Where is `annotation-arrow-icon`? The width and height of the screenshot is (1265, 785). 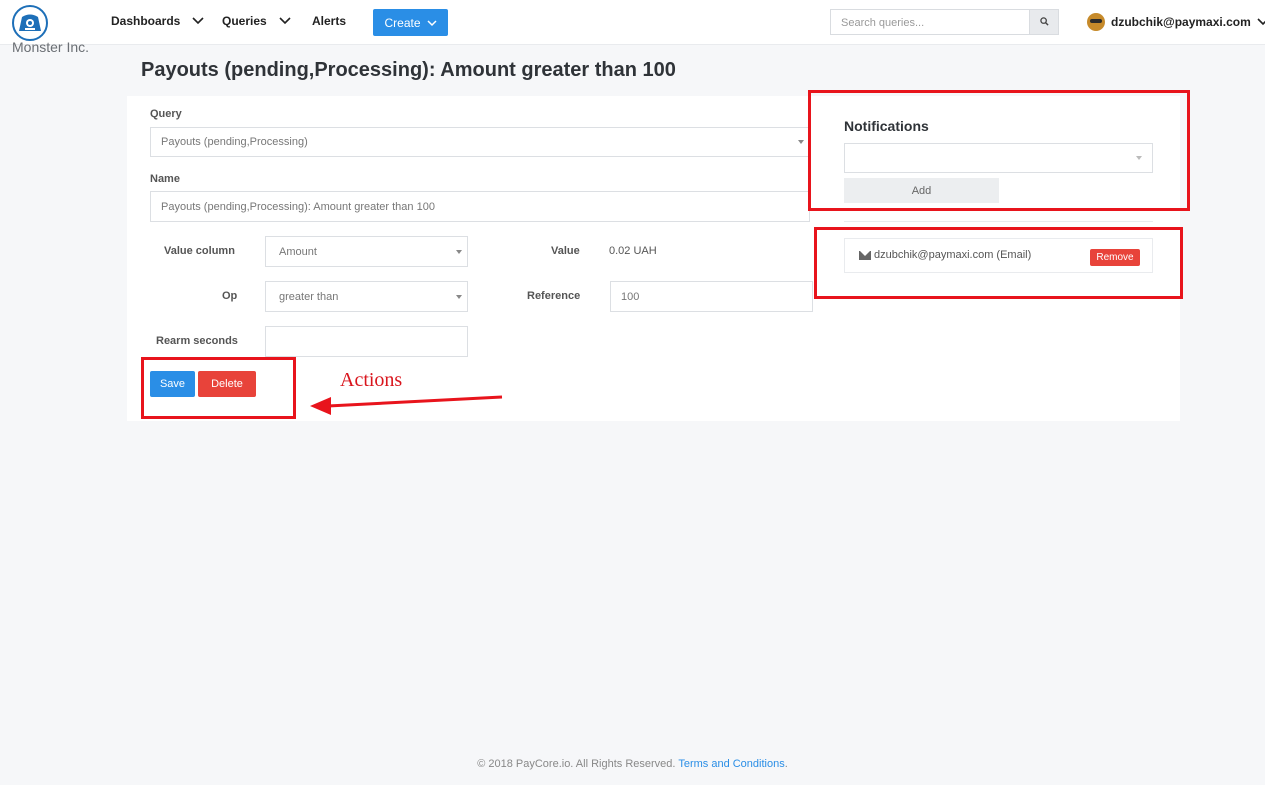
annotation-arrow-icon is located at coordinates (405, 405).